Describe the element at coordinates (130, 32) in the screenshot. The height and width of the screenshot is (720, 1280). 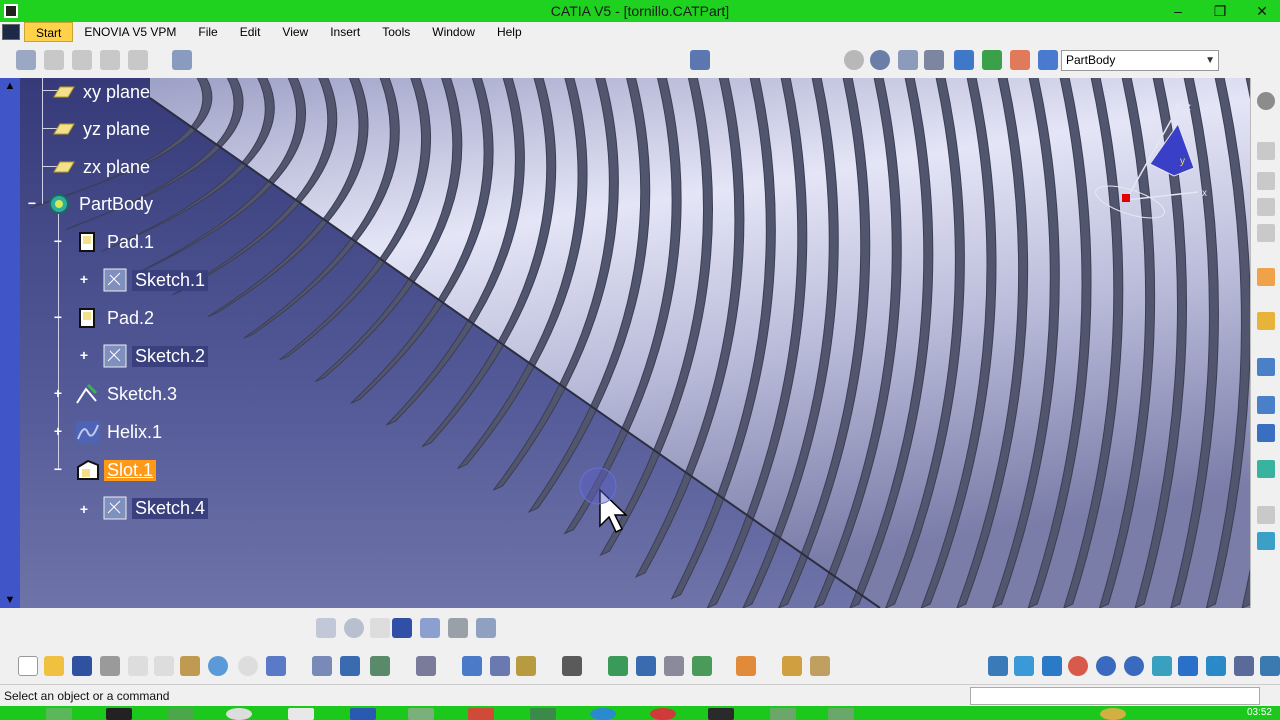
I see `menu-enovia: ENOVIA V5 VPM` at that location.